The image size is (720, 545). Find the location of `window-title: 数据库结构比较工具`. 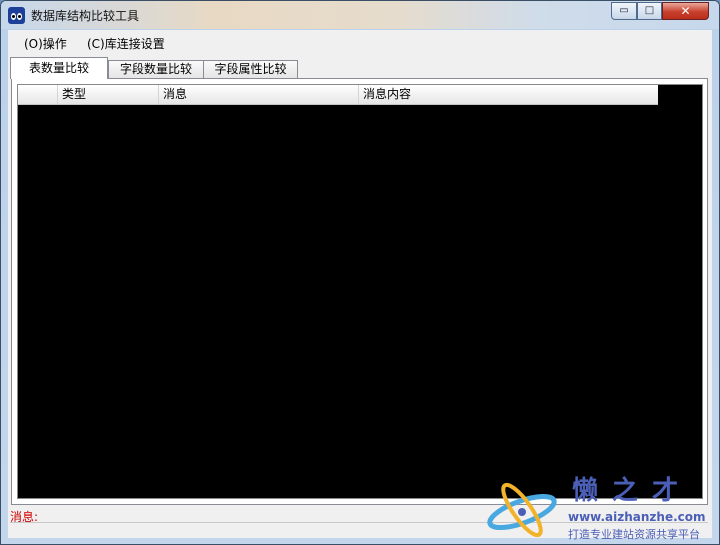

window-title: 数据库结构比较工具 is located at coordinates (85, 16).